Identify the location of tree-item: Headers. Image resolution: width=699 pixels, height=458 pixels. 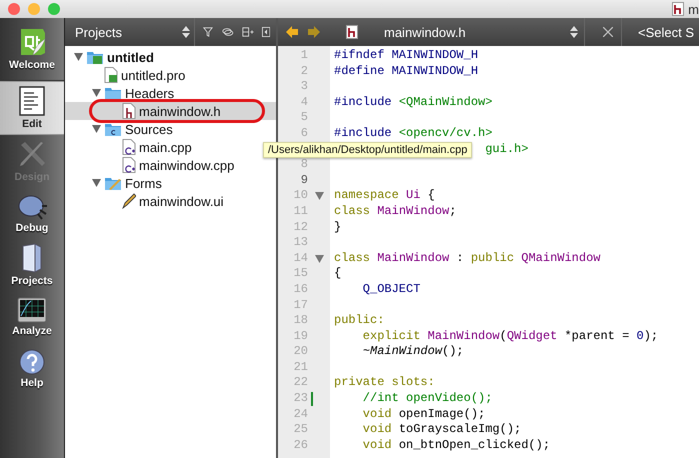
(121, 93).